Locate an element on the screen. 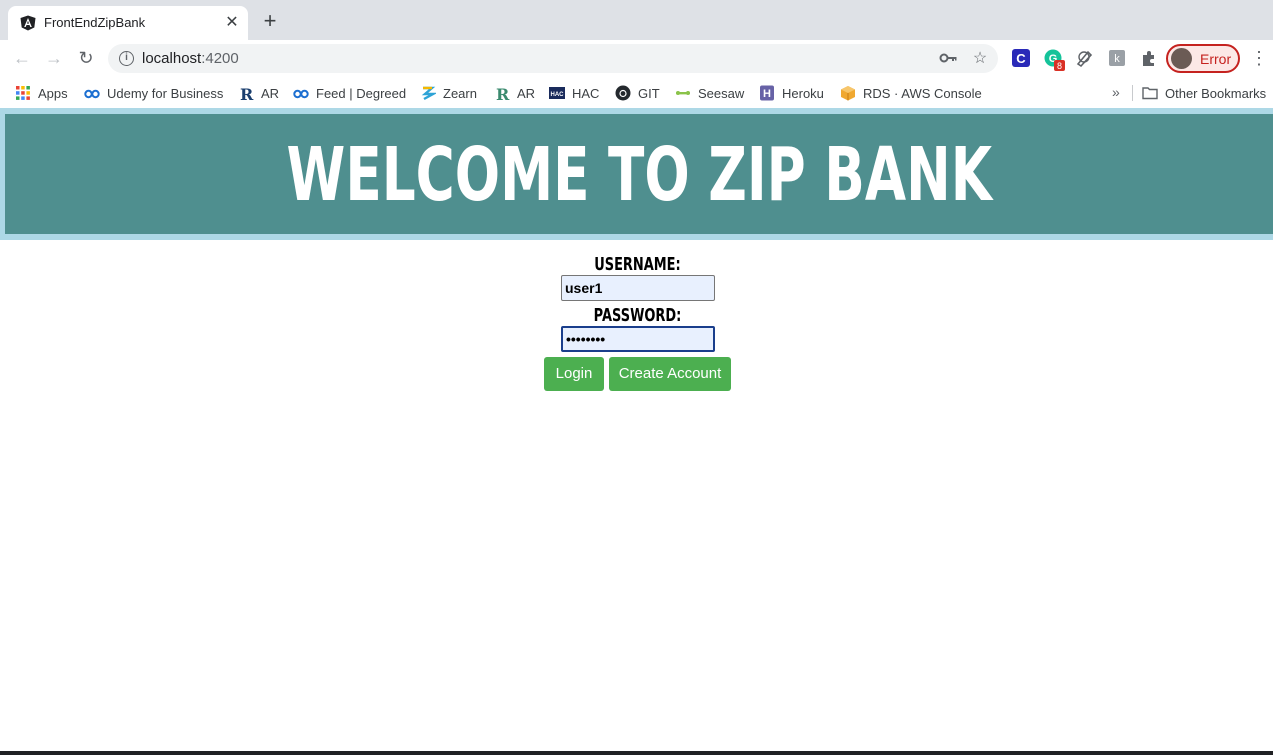 Image resolution: width=1273 pixels, height=755 pixels. svg-text: HAC is located at coordinates (558, 95).